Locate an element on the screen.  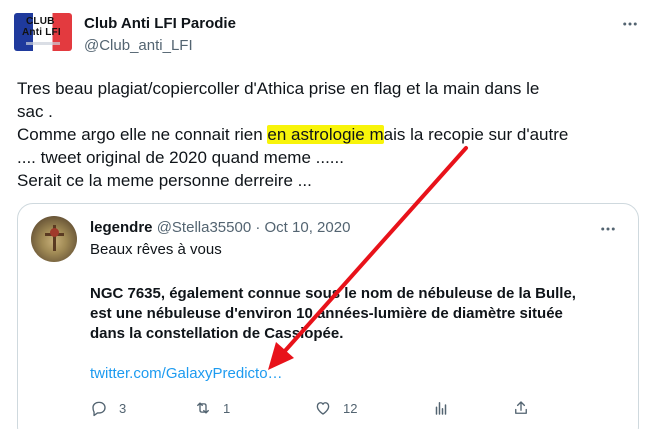
share-button is located at coordinates (521, 408).